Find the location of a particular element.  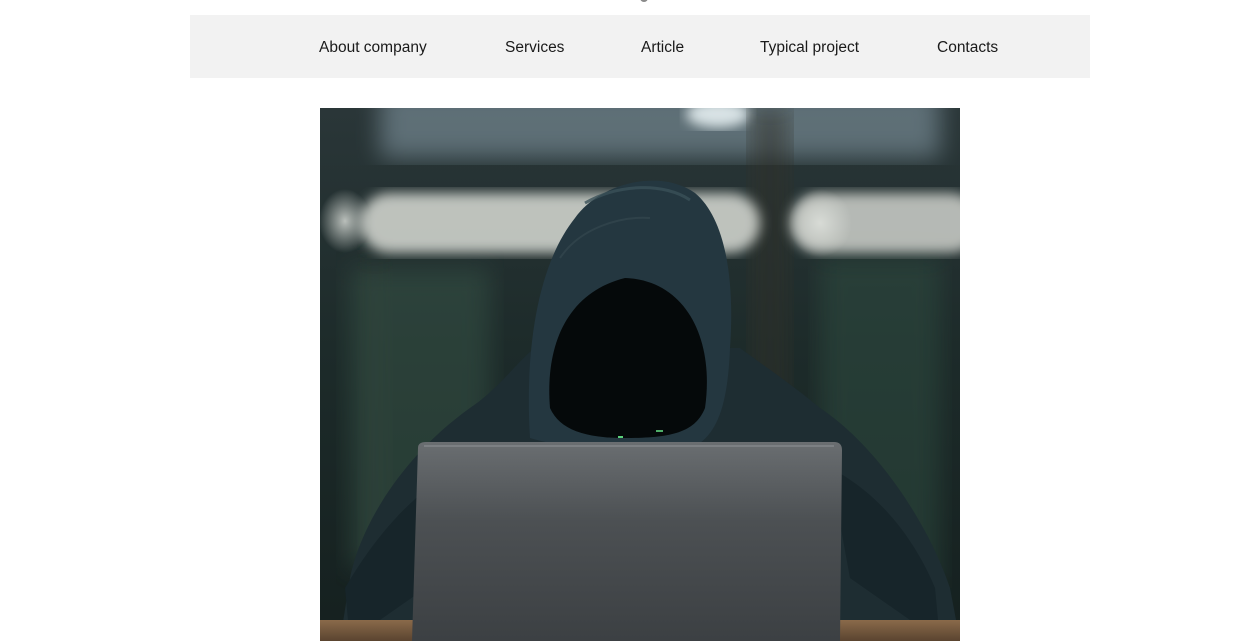

nav-item-contacts: Contacts is located at coordinates (967, 46).